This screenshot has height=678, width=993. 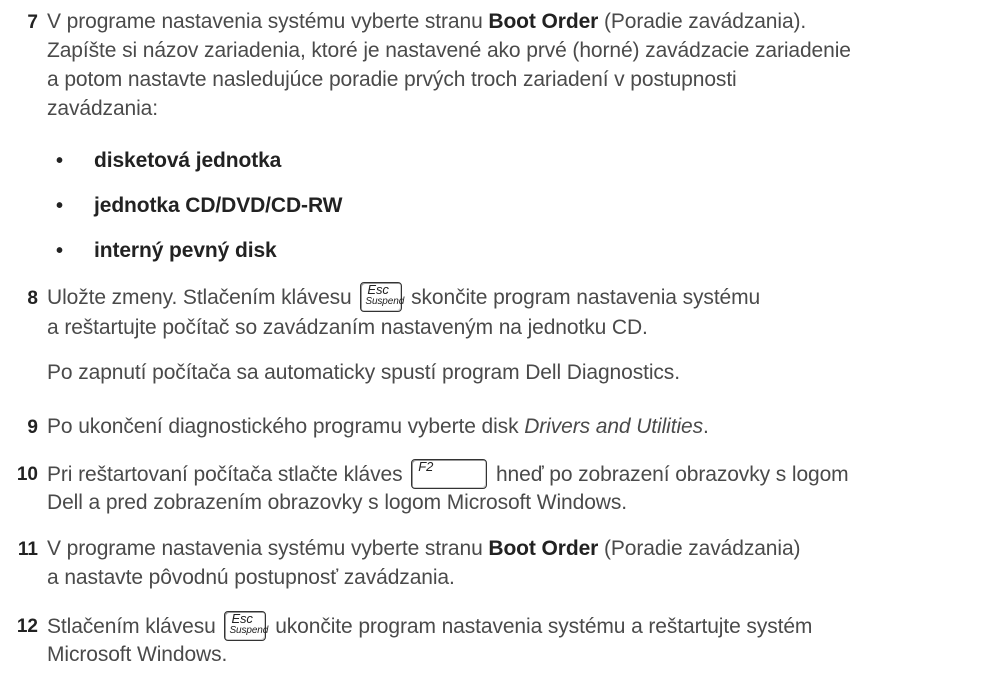 I want to click on list-item: jednotka CD/DVD/CD-RW, so click(x=218, y=205).